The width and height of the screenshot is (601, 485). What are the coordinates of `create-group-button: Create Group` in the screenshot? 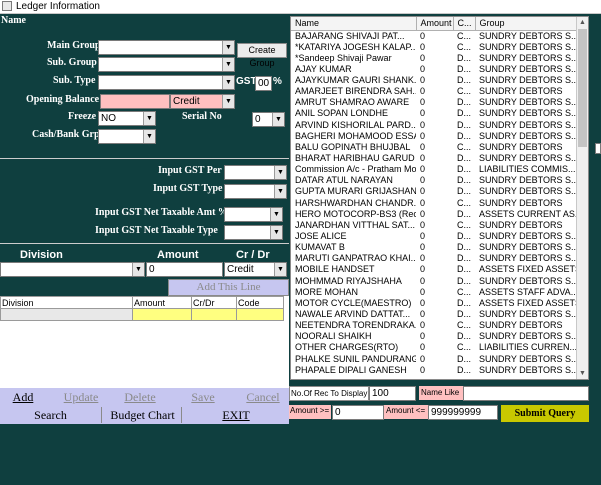 It's located at (262, 55).